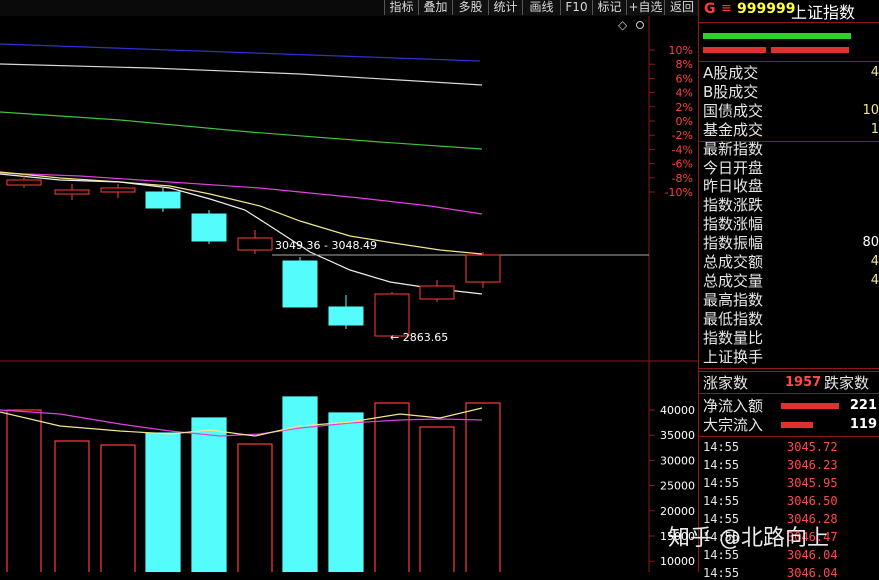 The height and width of the screenshot is (580, 879). Describe the element at coordinates (803, 382) in the screenshot. I see `up-count-value: 1957` at that location.